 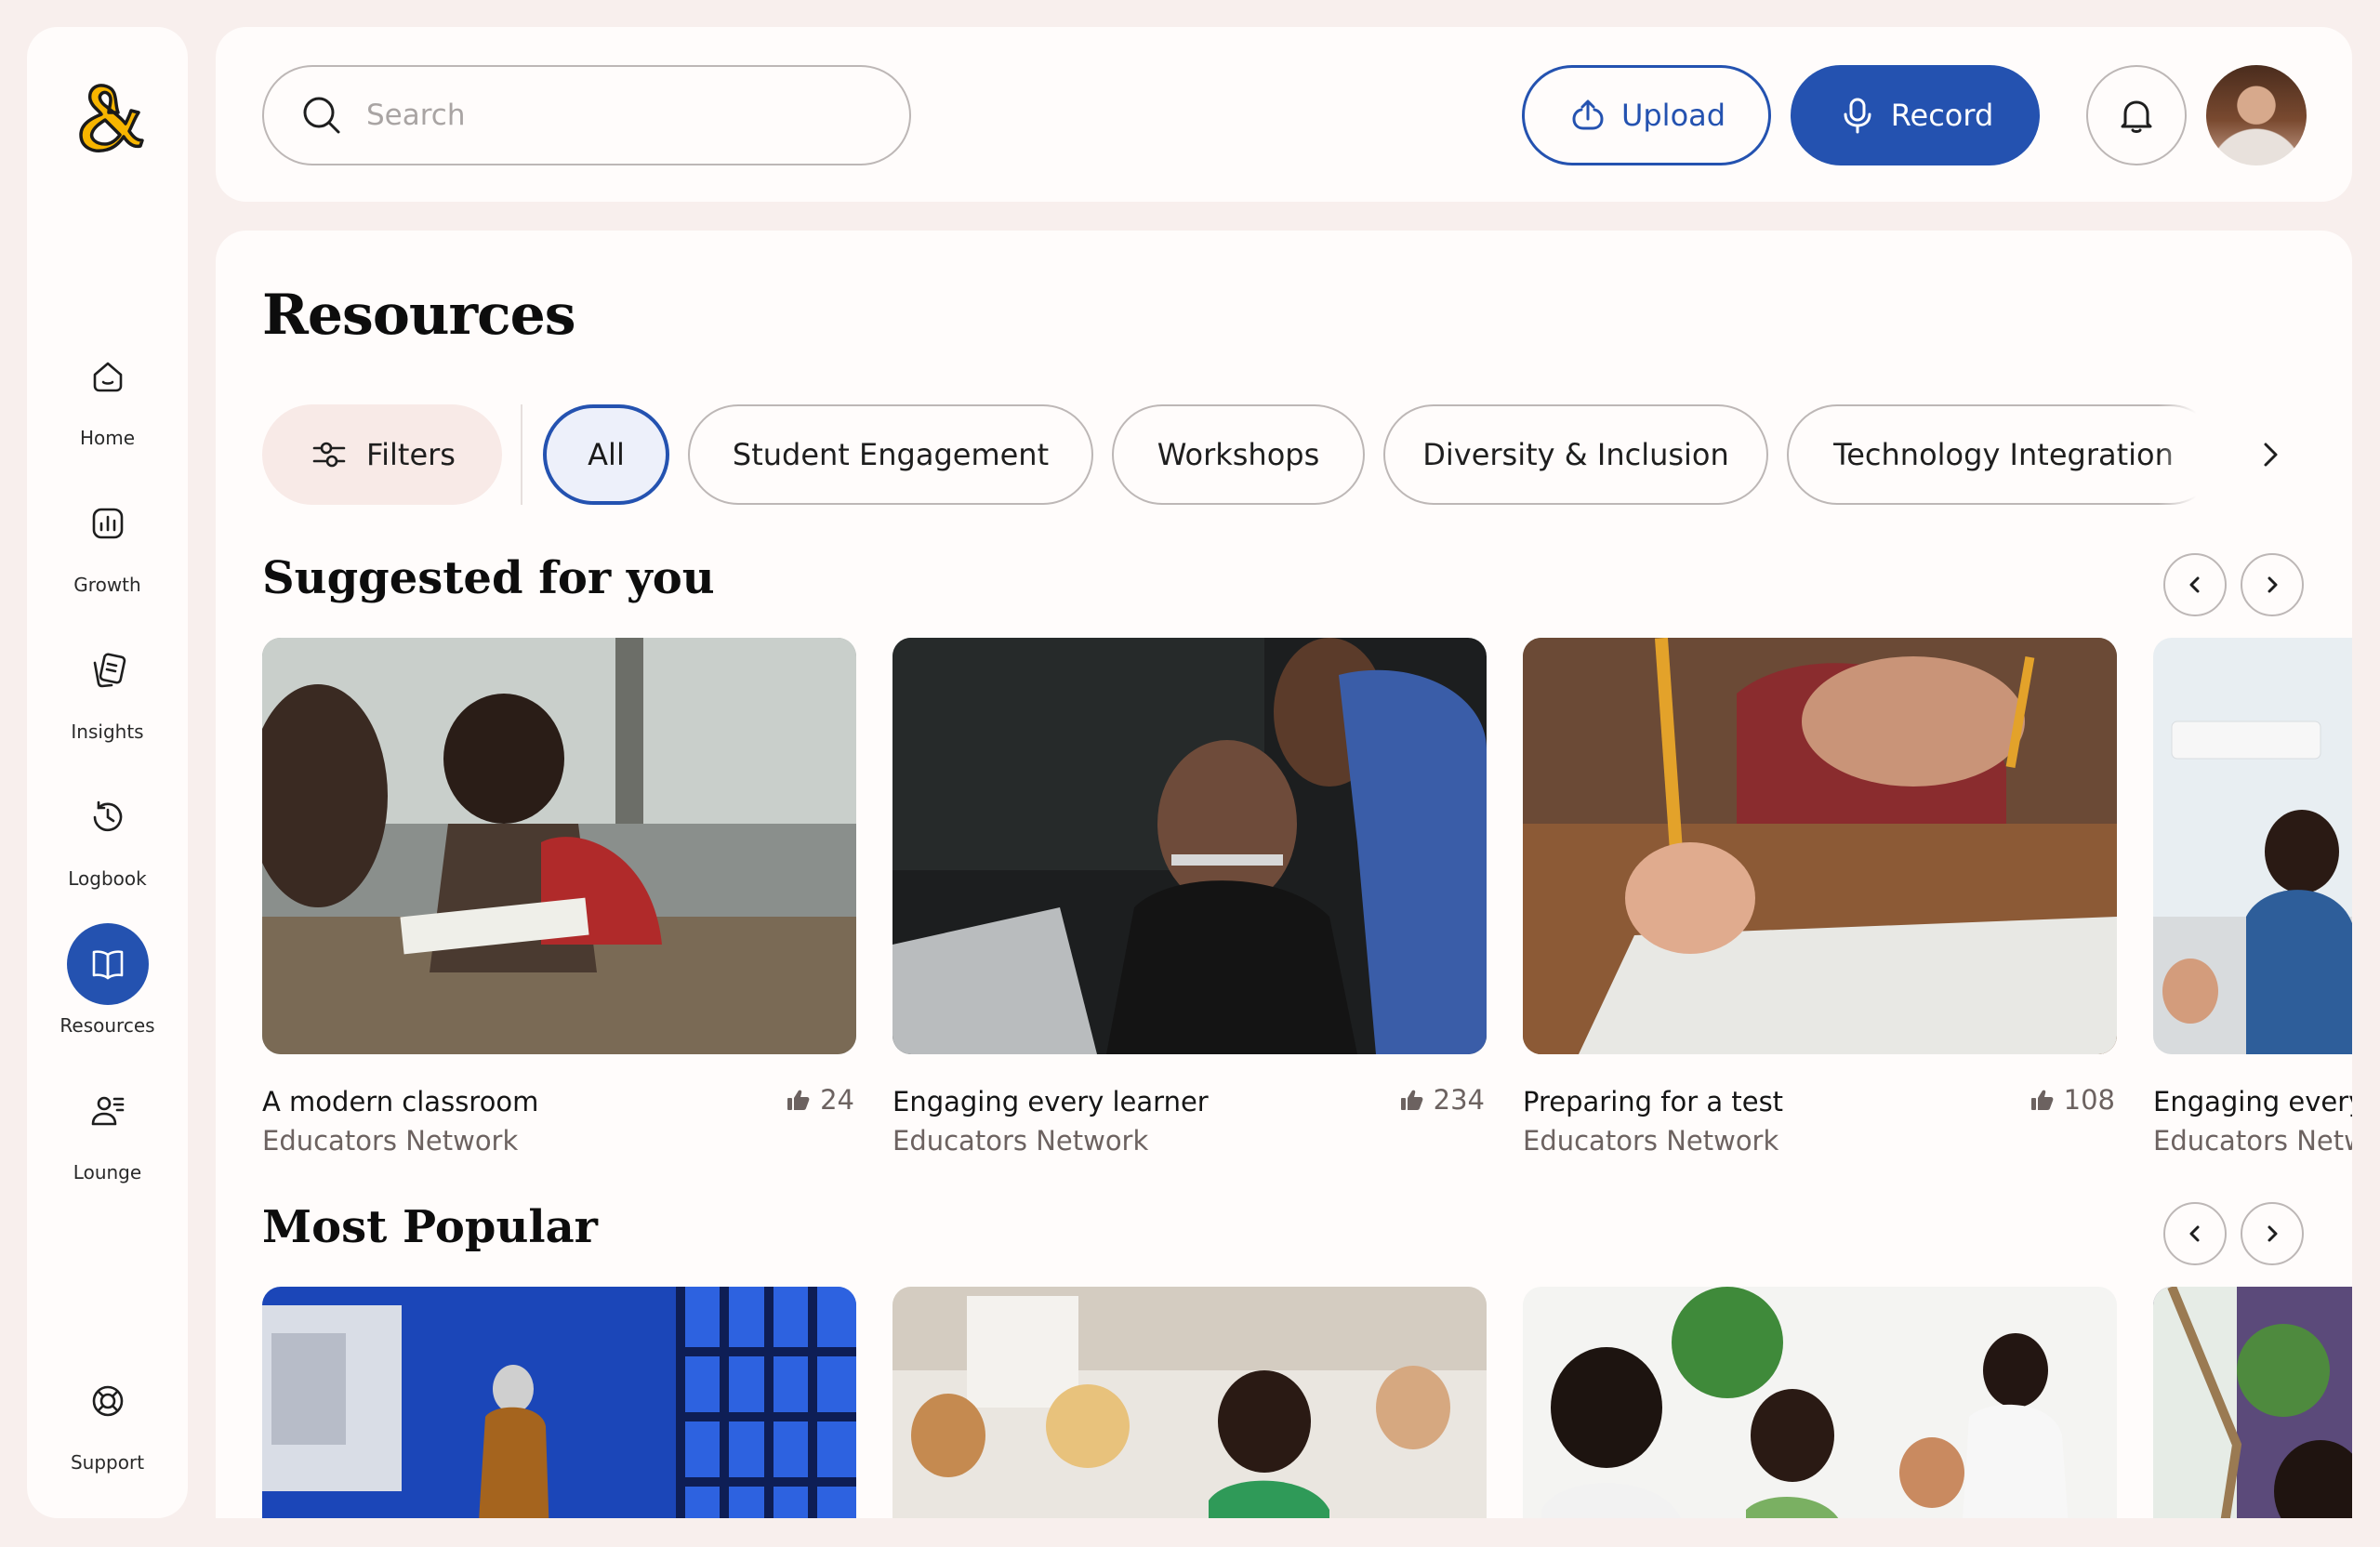 I want to click on sidebar-item-insights: Insights, so click(x=107, y=689).